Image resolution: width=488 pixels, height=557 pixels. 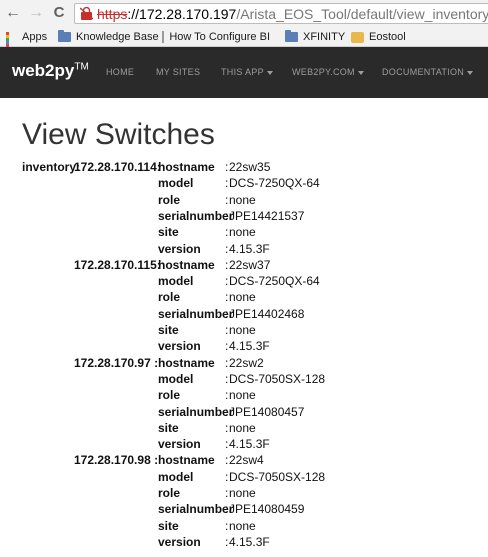 I want to click on nav-documentation: DOCUMENTATION, so click(x=428, y=72).